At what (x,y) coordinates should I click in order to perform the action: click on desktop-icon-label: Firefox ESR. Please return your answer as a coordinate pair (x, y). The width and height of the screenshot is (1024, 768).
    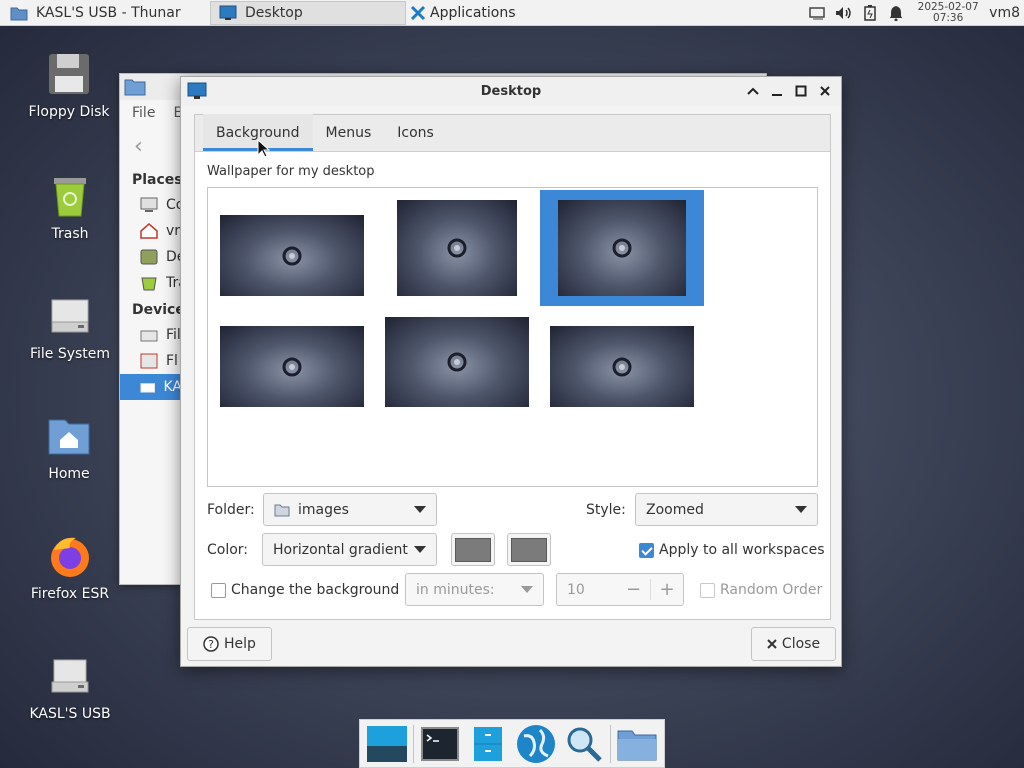
    Looking at the image, I should click on (70, 594).